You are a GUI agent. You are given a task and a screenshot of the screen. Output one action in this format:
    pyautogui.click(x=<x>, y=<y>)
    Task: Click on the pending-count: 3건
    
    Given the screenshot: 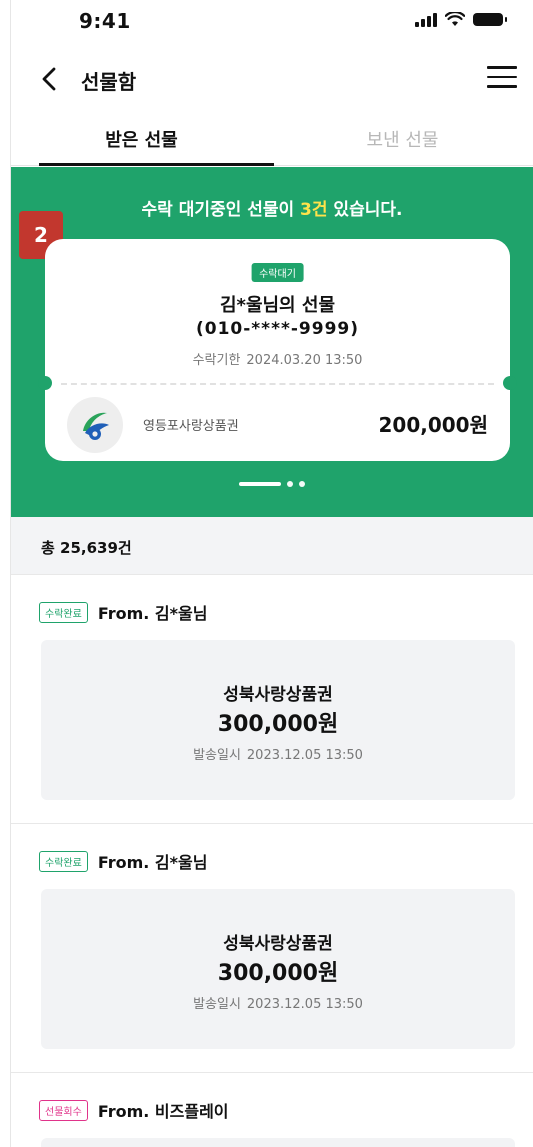 What is the action you would take?
    pyautogui.click(x=314, y=210)
    